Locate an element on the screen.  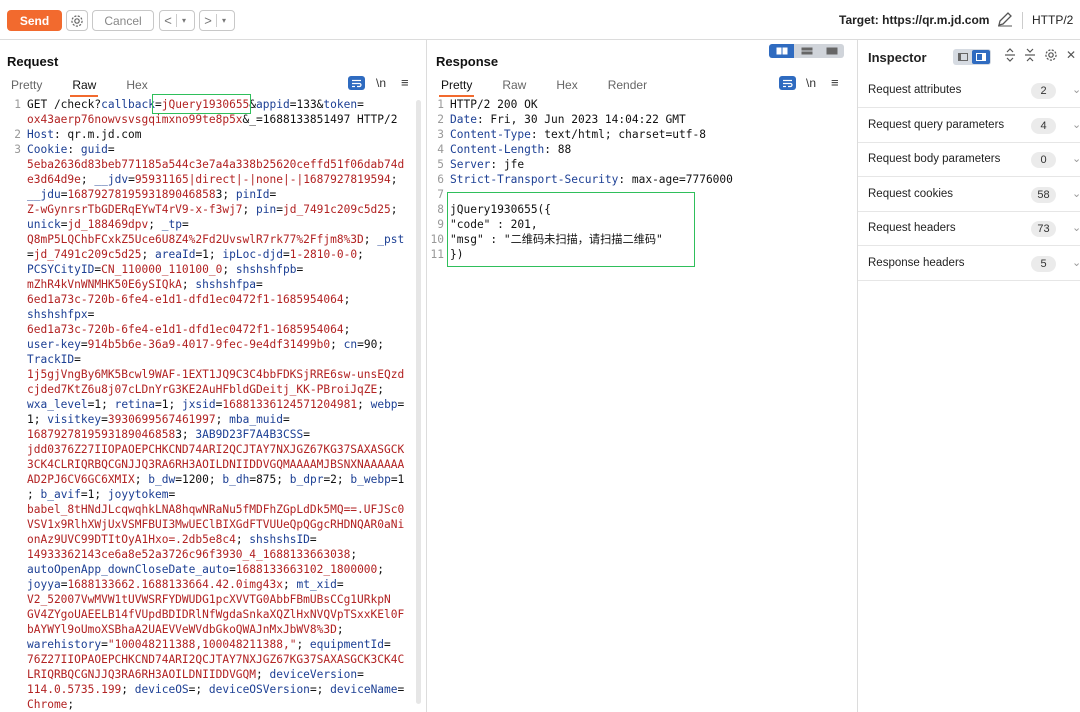
code-text: &_=1688133851497 HTTP/2 is located at coordinates (320, 119).